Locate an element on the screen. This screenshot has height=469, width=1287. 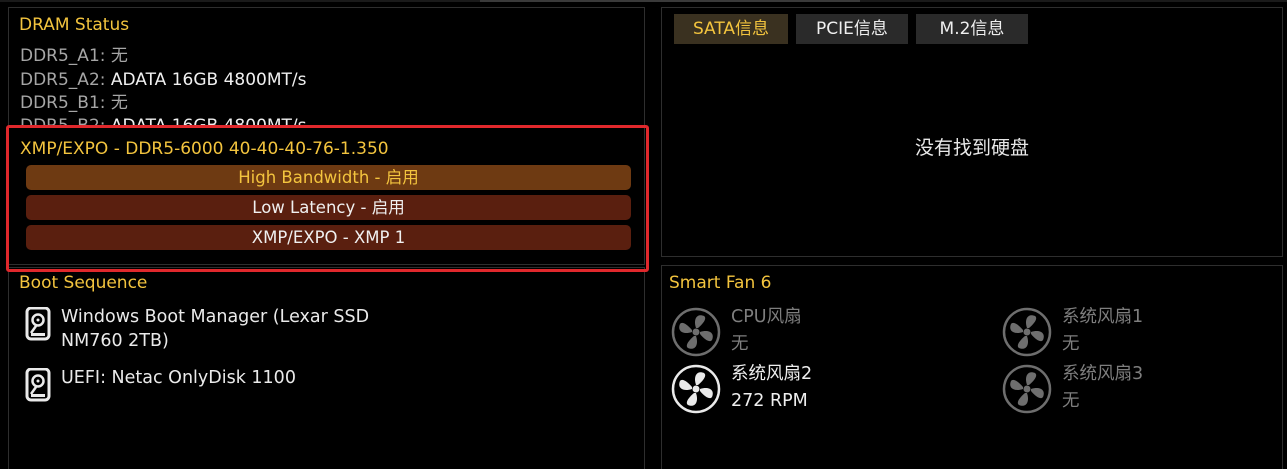
dram-slot-b1: DDR5_B1: 无 is located at coordinates (74, 103).